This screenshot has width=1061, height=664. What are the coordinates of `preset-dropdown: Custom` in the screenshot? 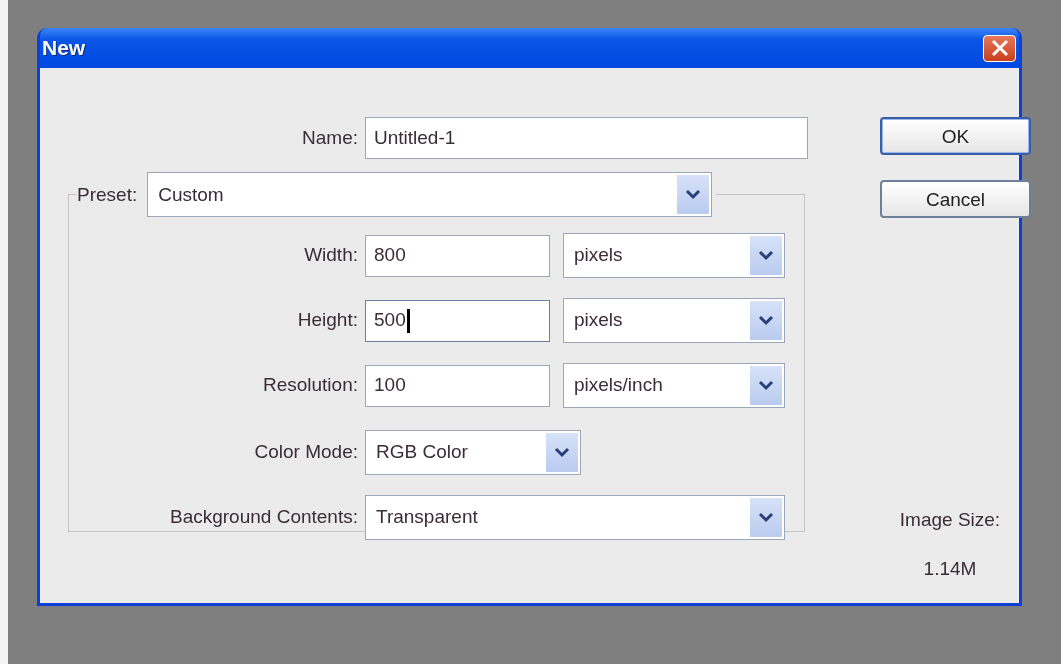 It's located at (430, 194).